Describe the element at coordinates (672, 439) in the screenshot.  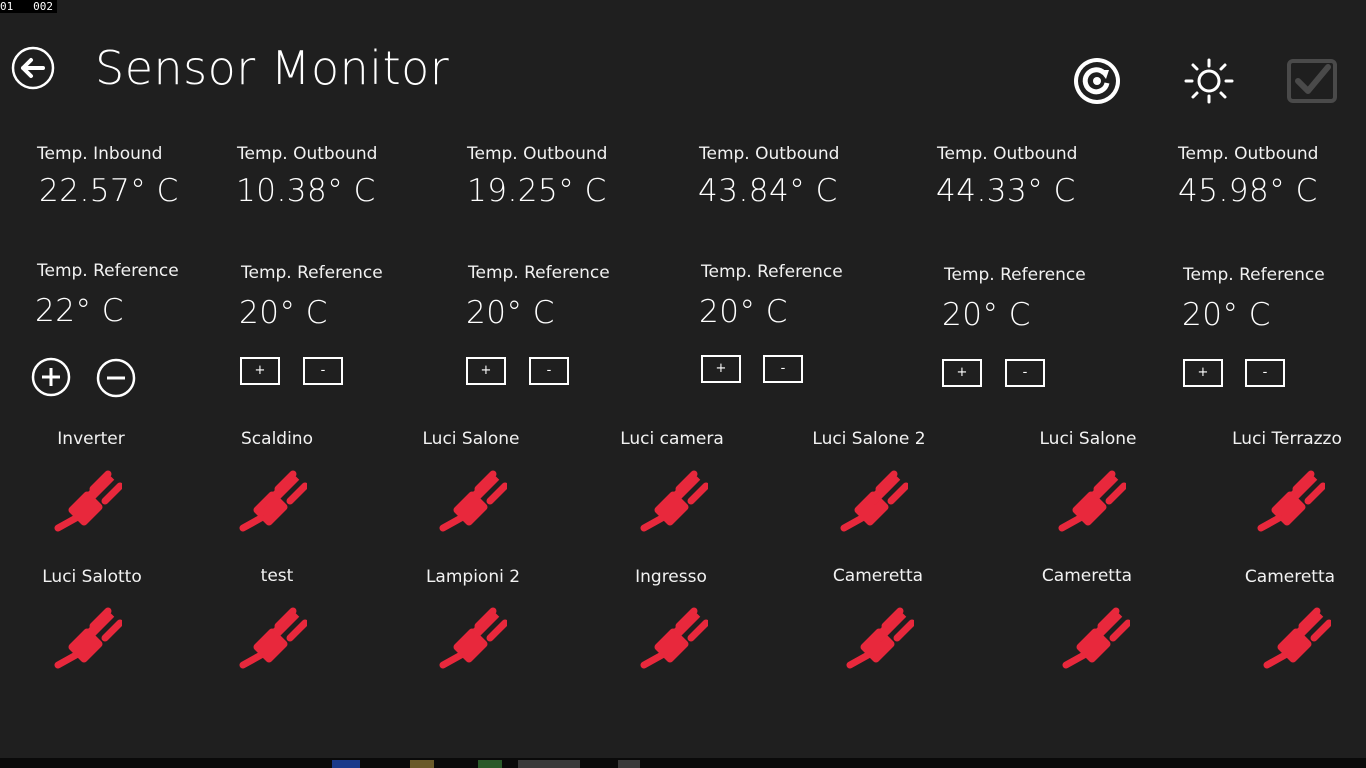
I see `device-label: Luci camera` at that location.